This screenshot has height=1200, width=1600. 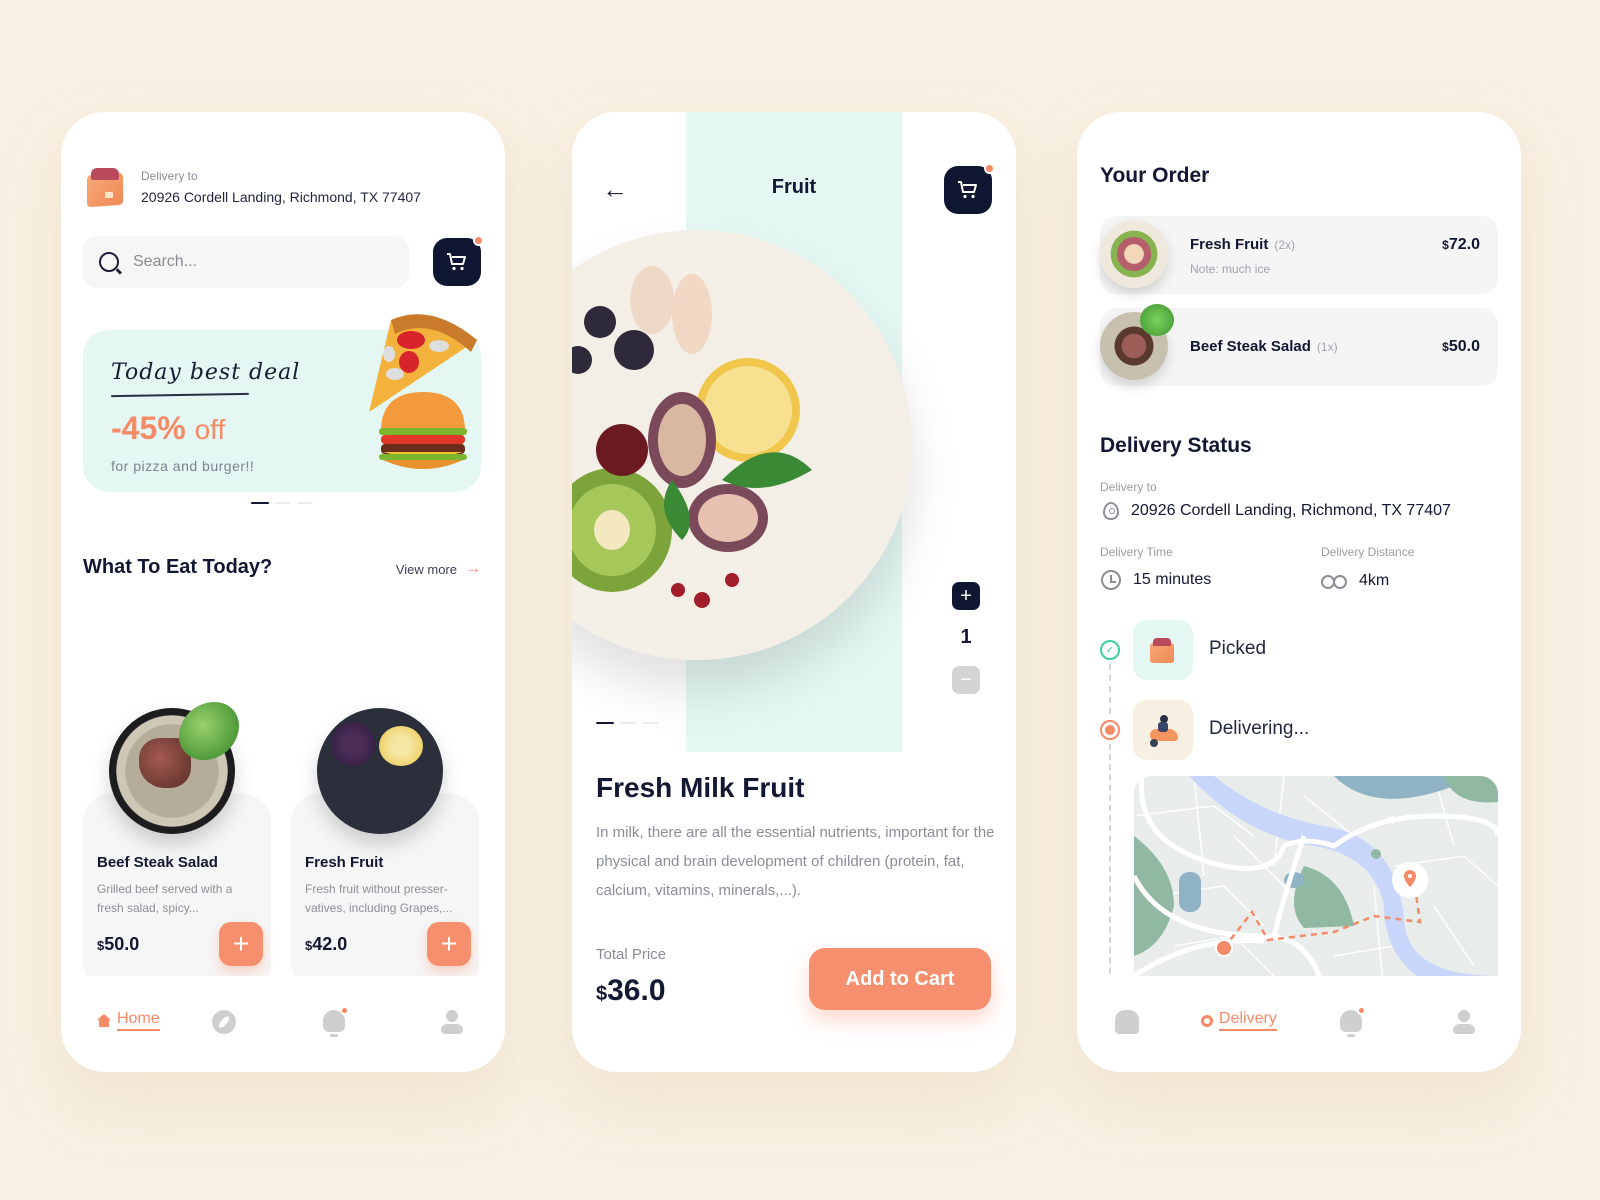 I want to click on delivery-distance-label: Delivery Distance, so click(x=1368, y=552).